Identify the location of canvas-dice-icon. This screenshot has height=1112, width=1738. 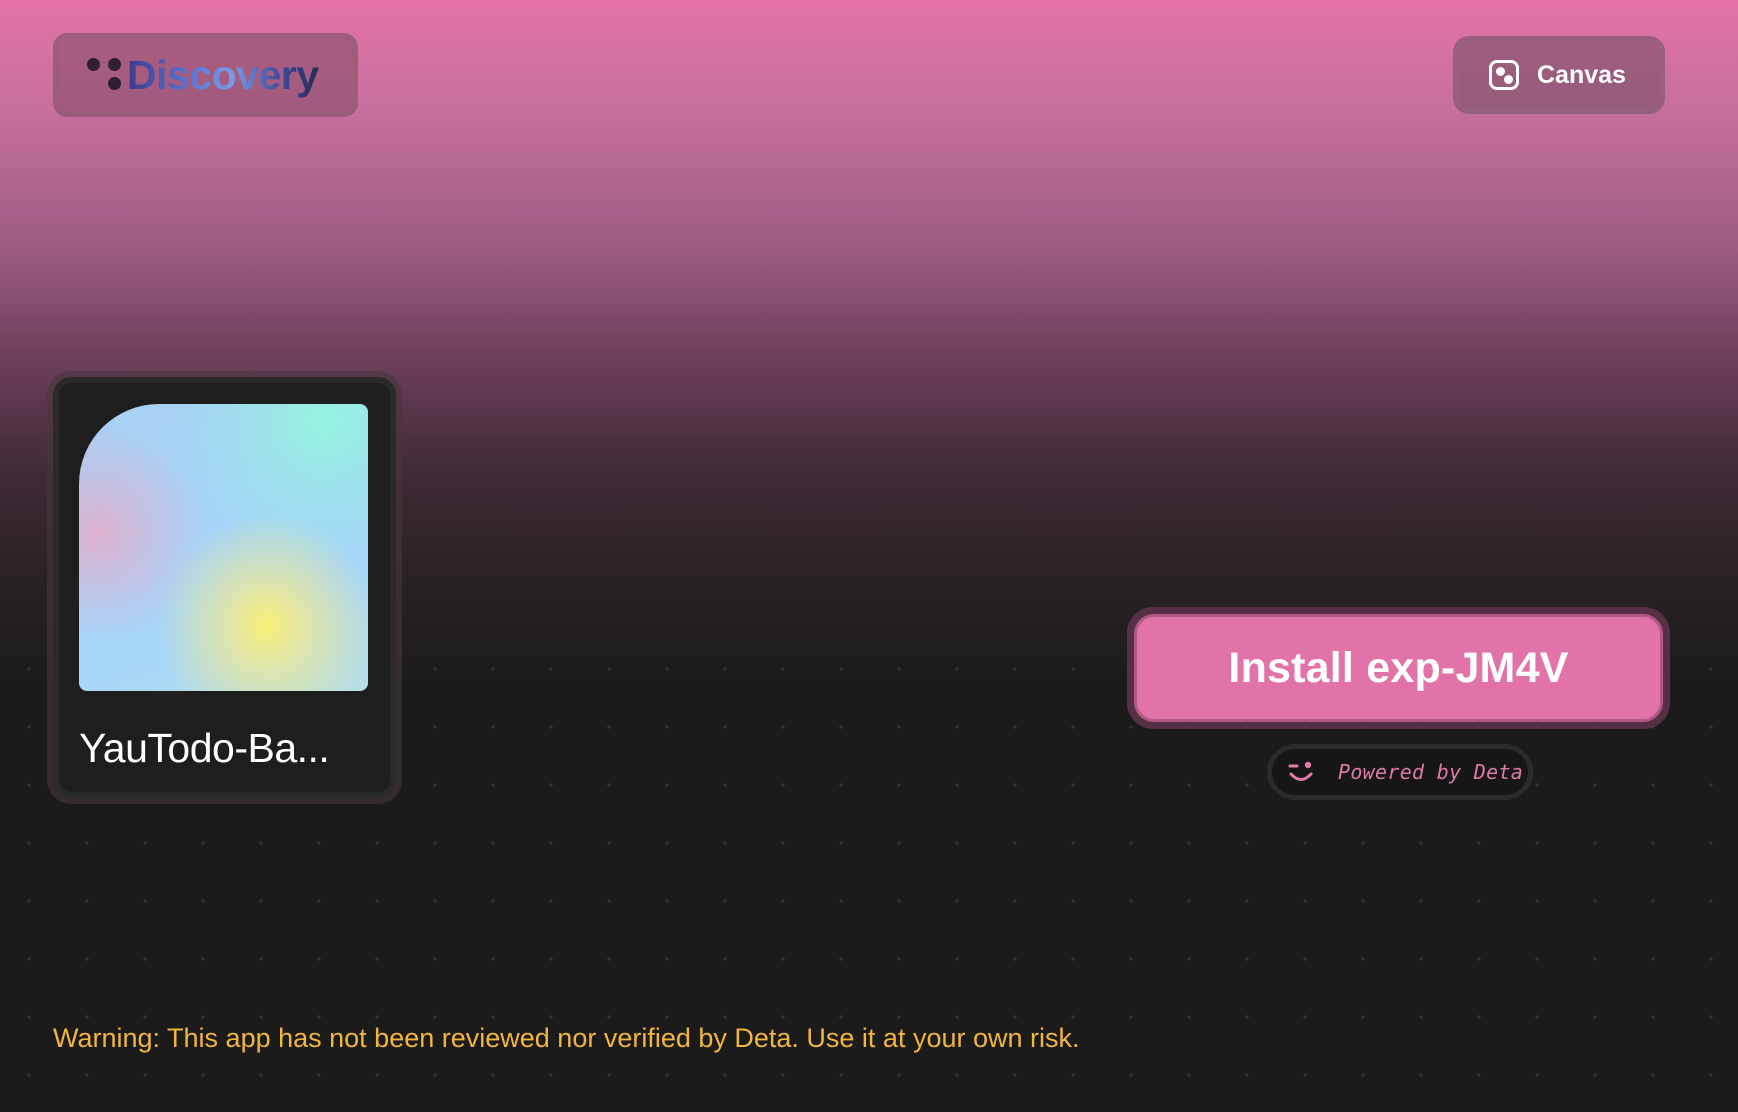
(1504, 75).